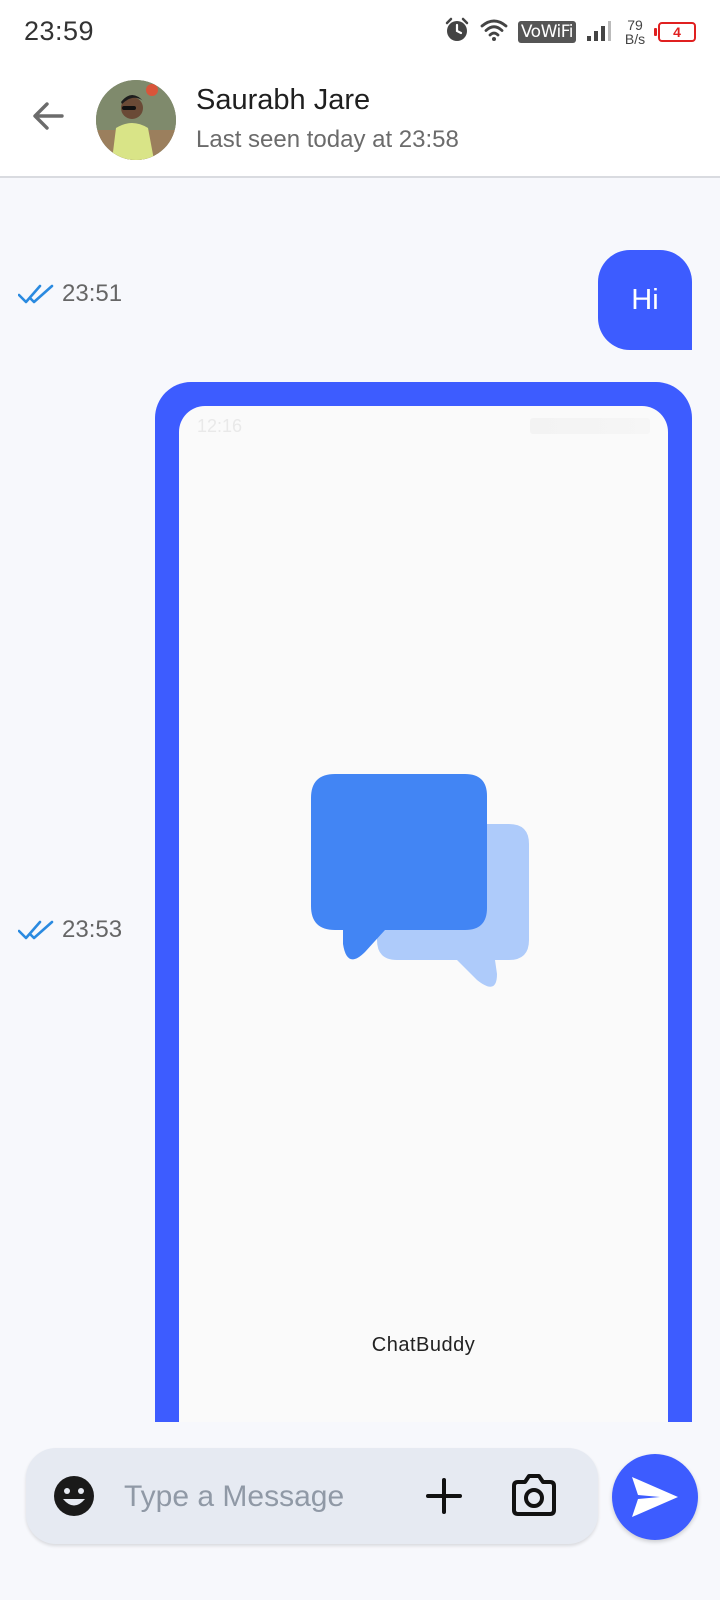 The height and width of the screenshot is (1600, 720). What do you see at coordinates (259, 1497) in the screenshot?
I see `message-input` at bounding box center [259, 1497].